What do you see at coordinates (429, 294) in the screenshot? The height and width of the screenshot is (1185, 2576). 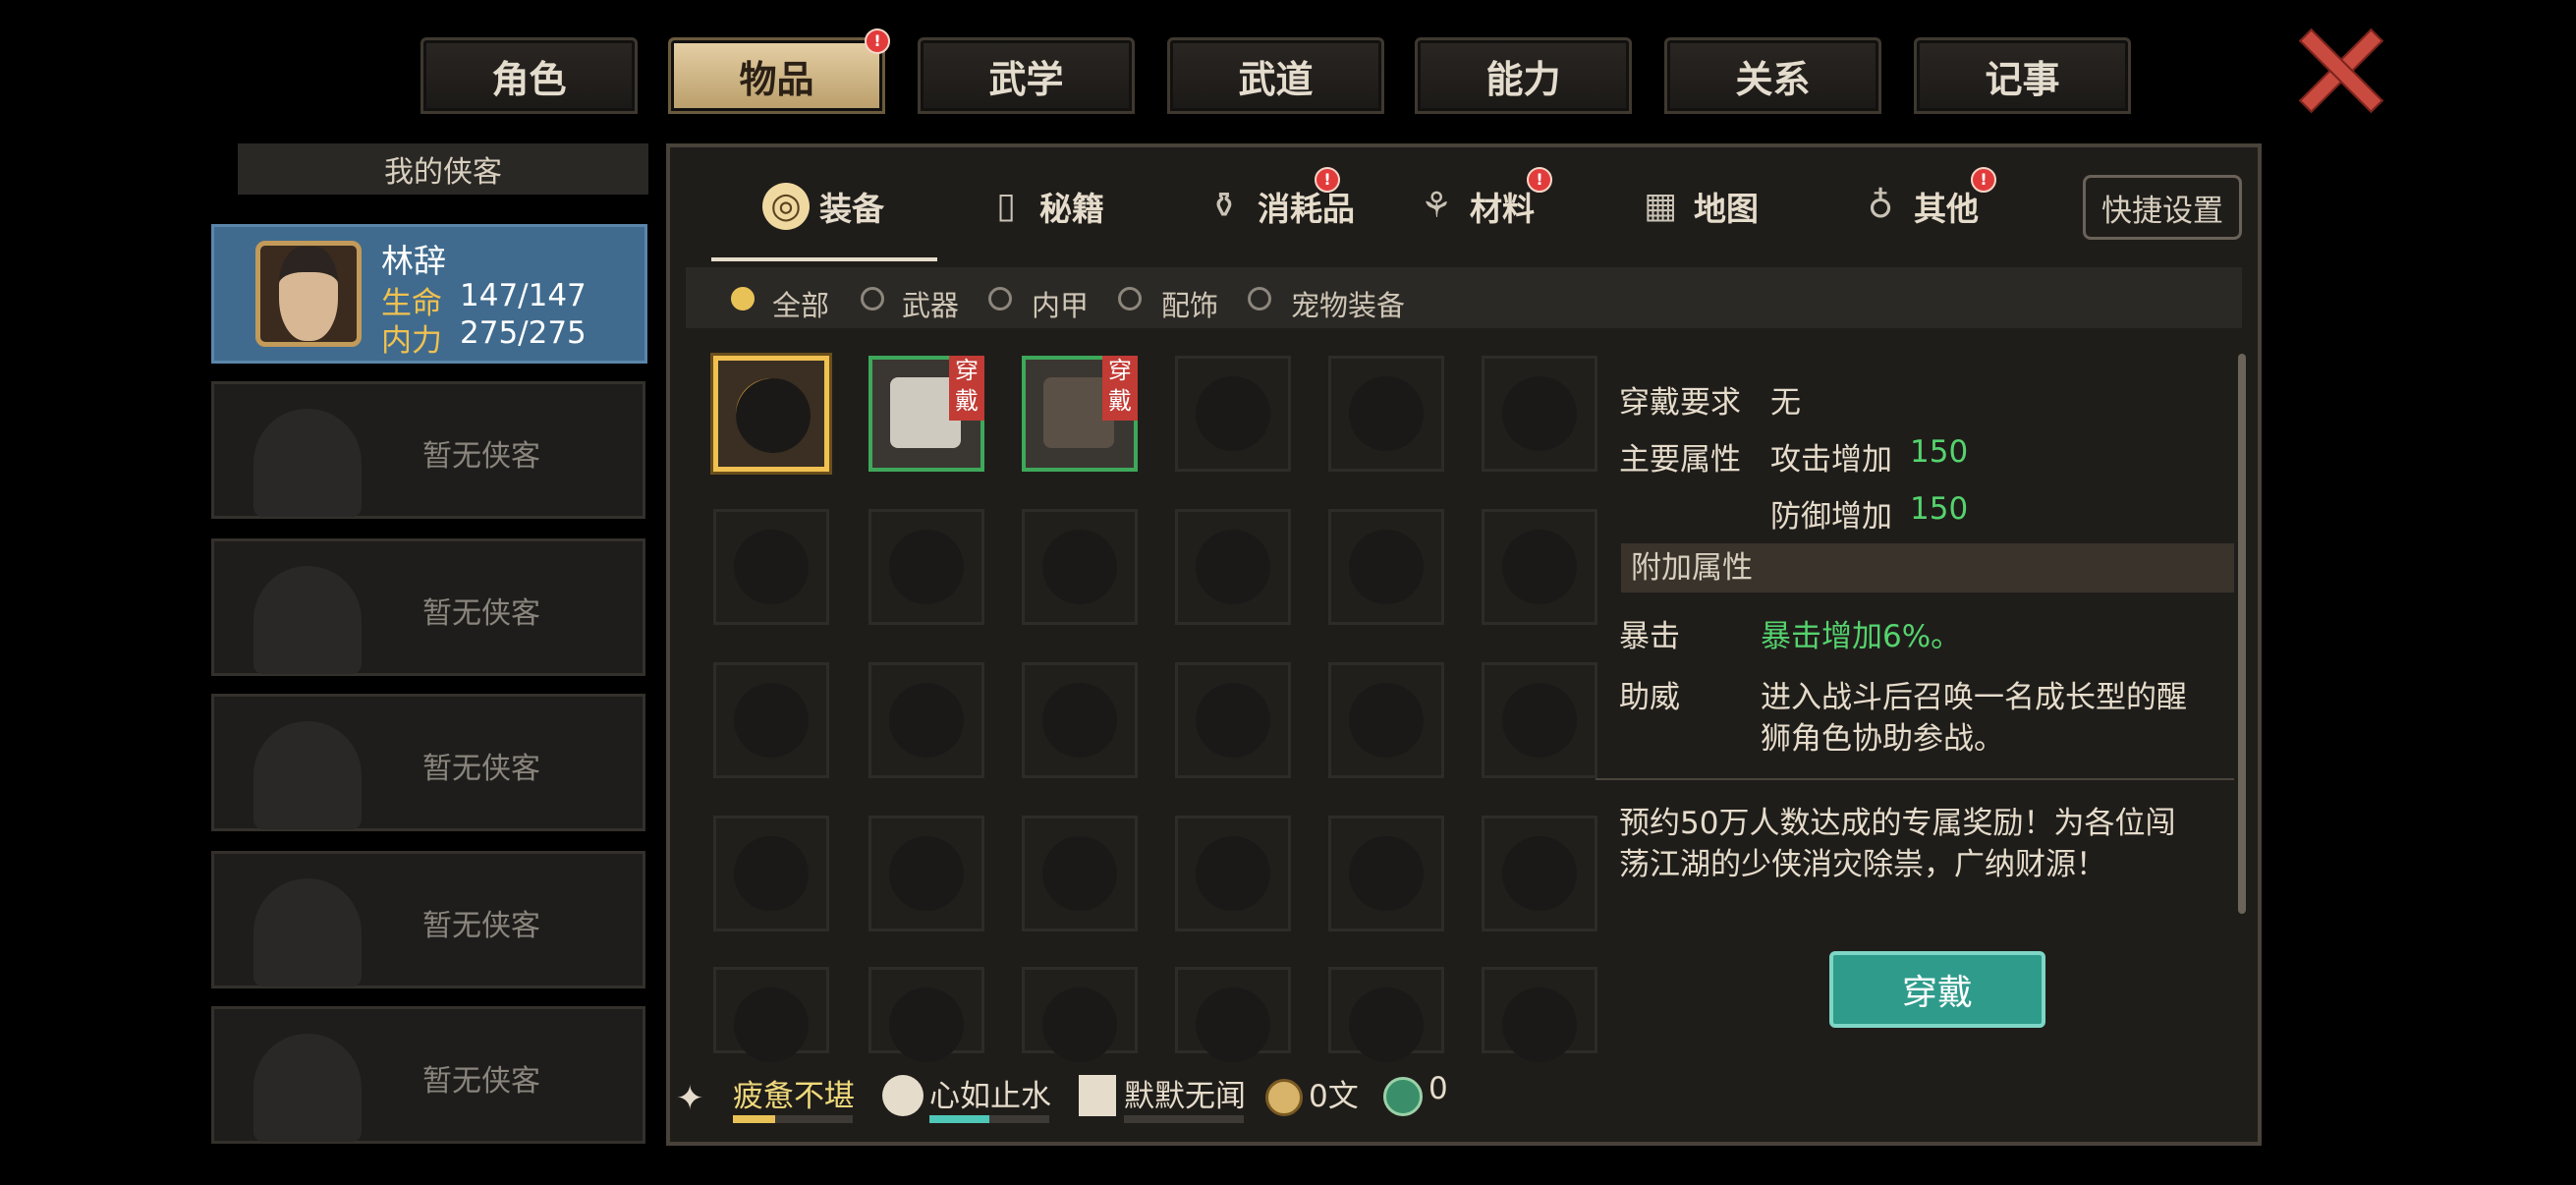 I see `hero-card: 林辞 生命 147/147 内力 275/275` at bounding box center [429, 294].